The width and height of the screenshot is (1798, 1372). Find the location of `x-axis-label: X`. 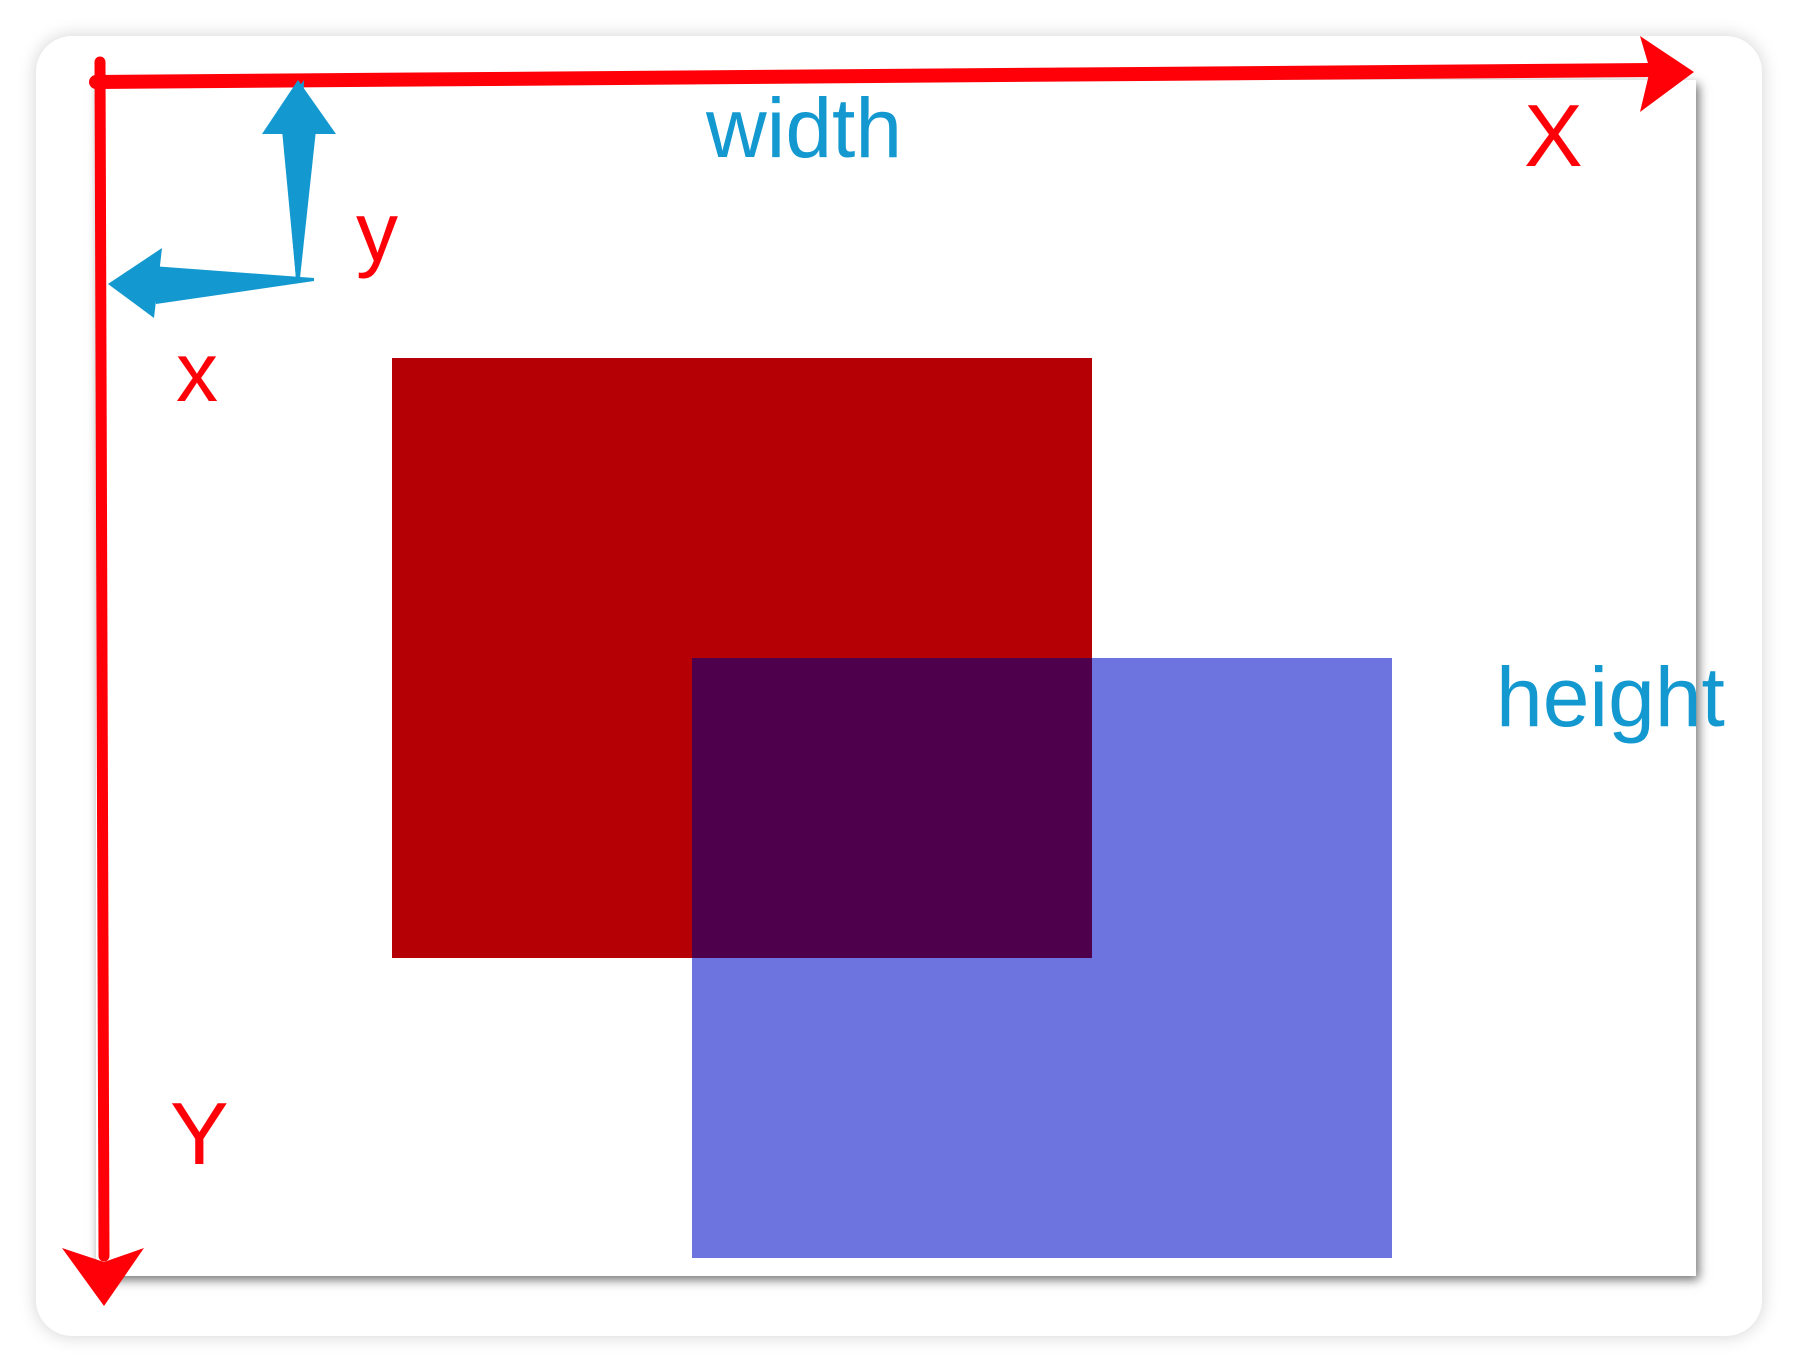

x-axis-label: X is located at coordinates (1553, 135).